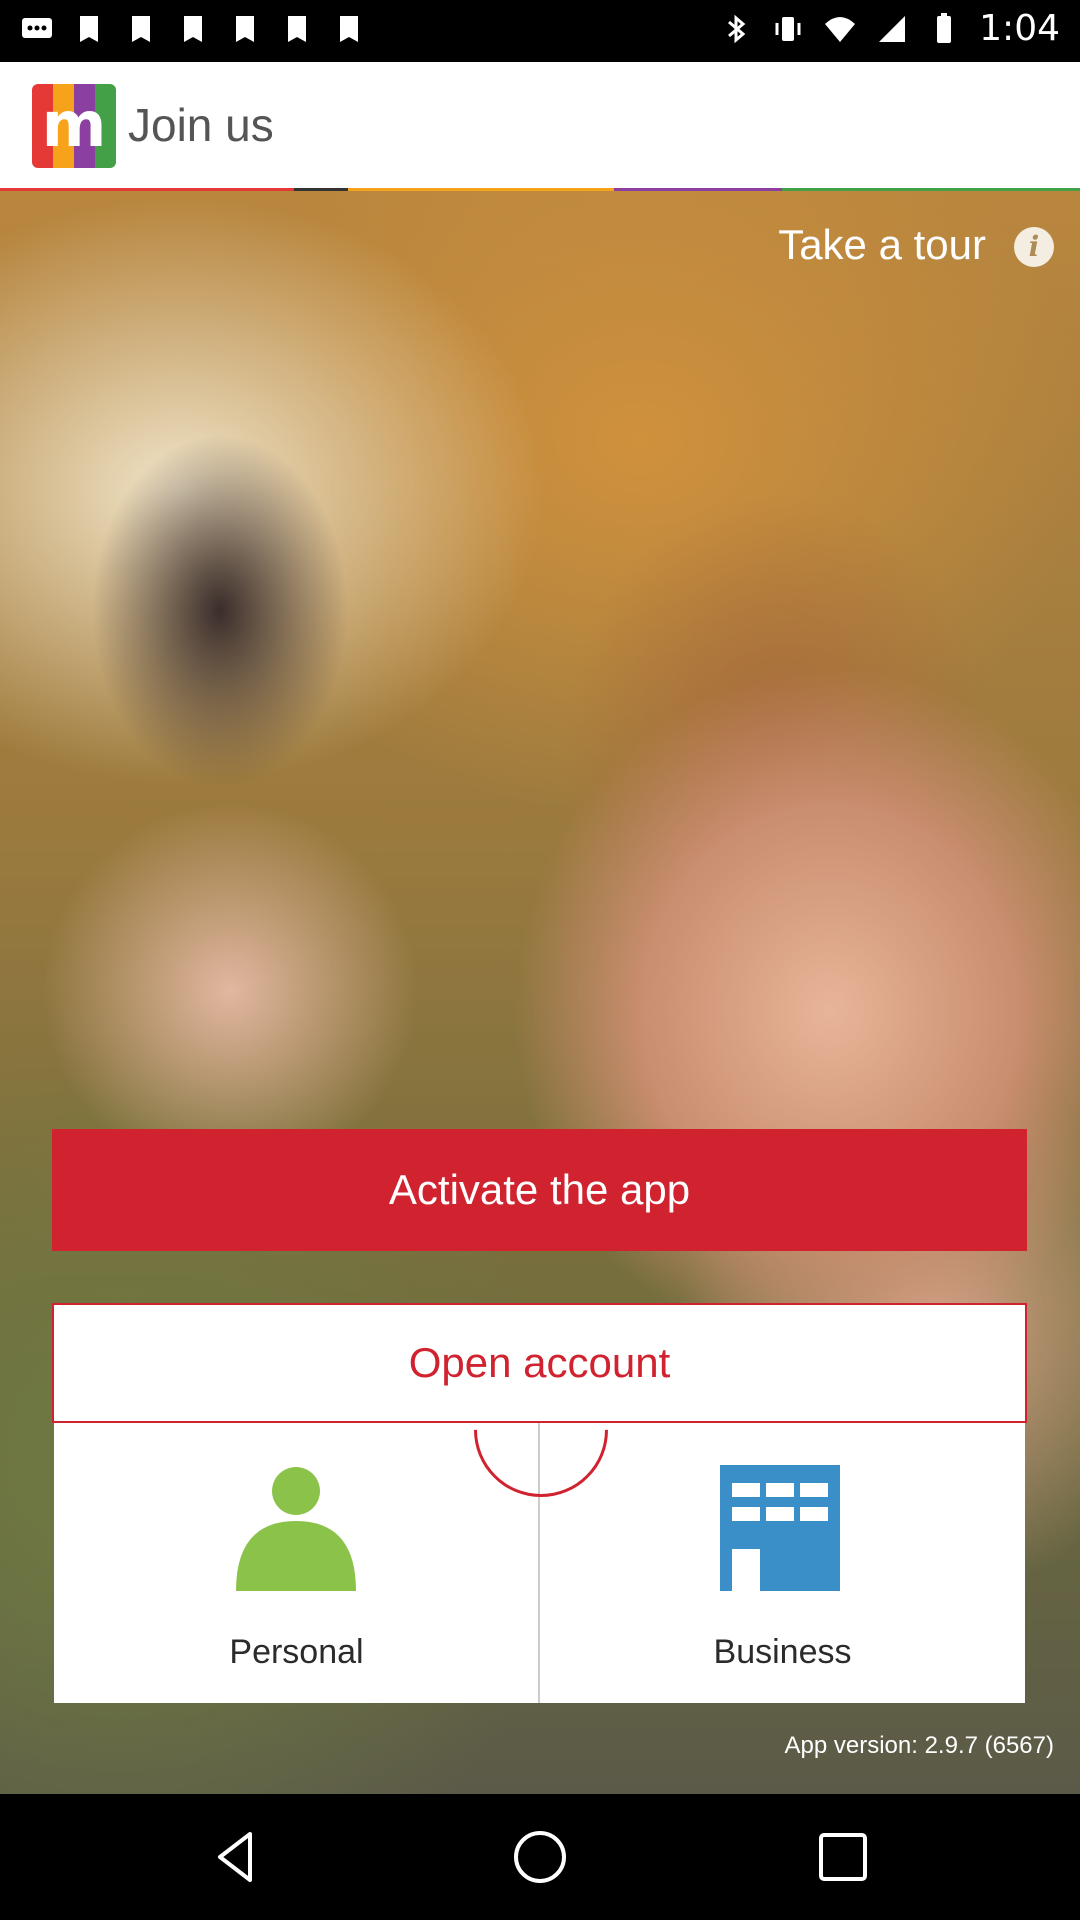 The image size is (1080, 1920). Describe the element at coordinates (843, 1857) in the screenshot. I see `recent-apps-icon` at that location.